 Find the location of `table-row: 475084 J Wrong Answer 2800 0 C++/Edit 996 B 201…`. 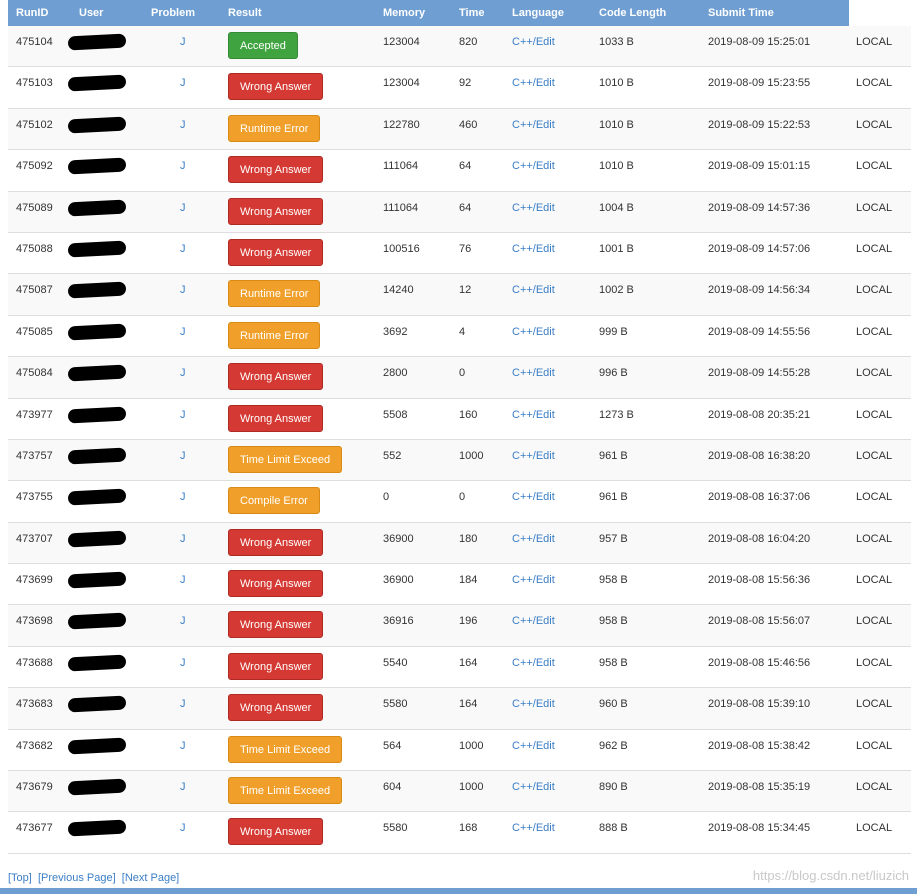

table-row: 475084 J Wrong Answer 2800 0 C++/Edit 996 B 201… is located at coordinates (459, 378).